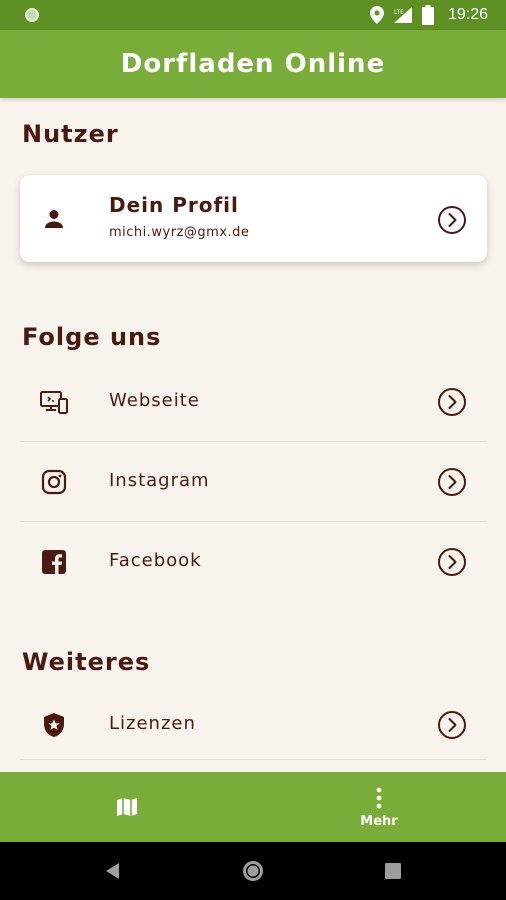  I want to click on map-icon, so click(127, 807).